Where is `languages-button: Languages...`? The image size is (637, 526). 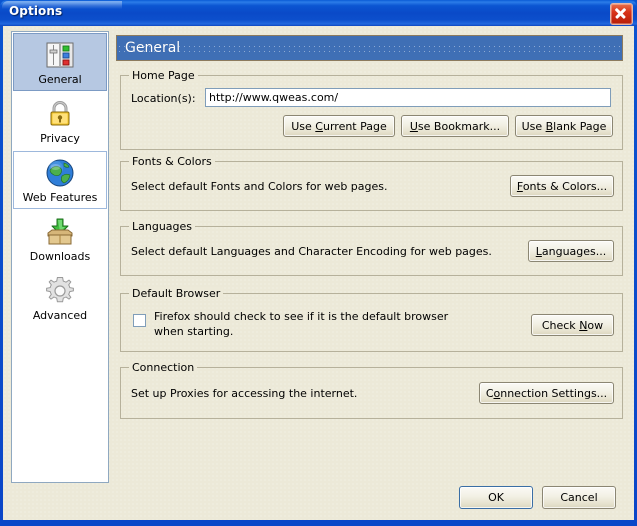 languages-button: Languages... is located at coordinates (571, 251).